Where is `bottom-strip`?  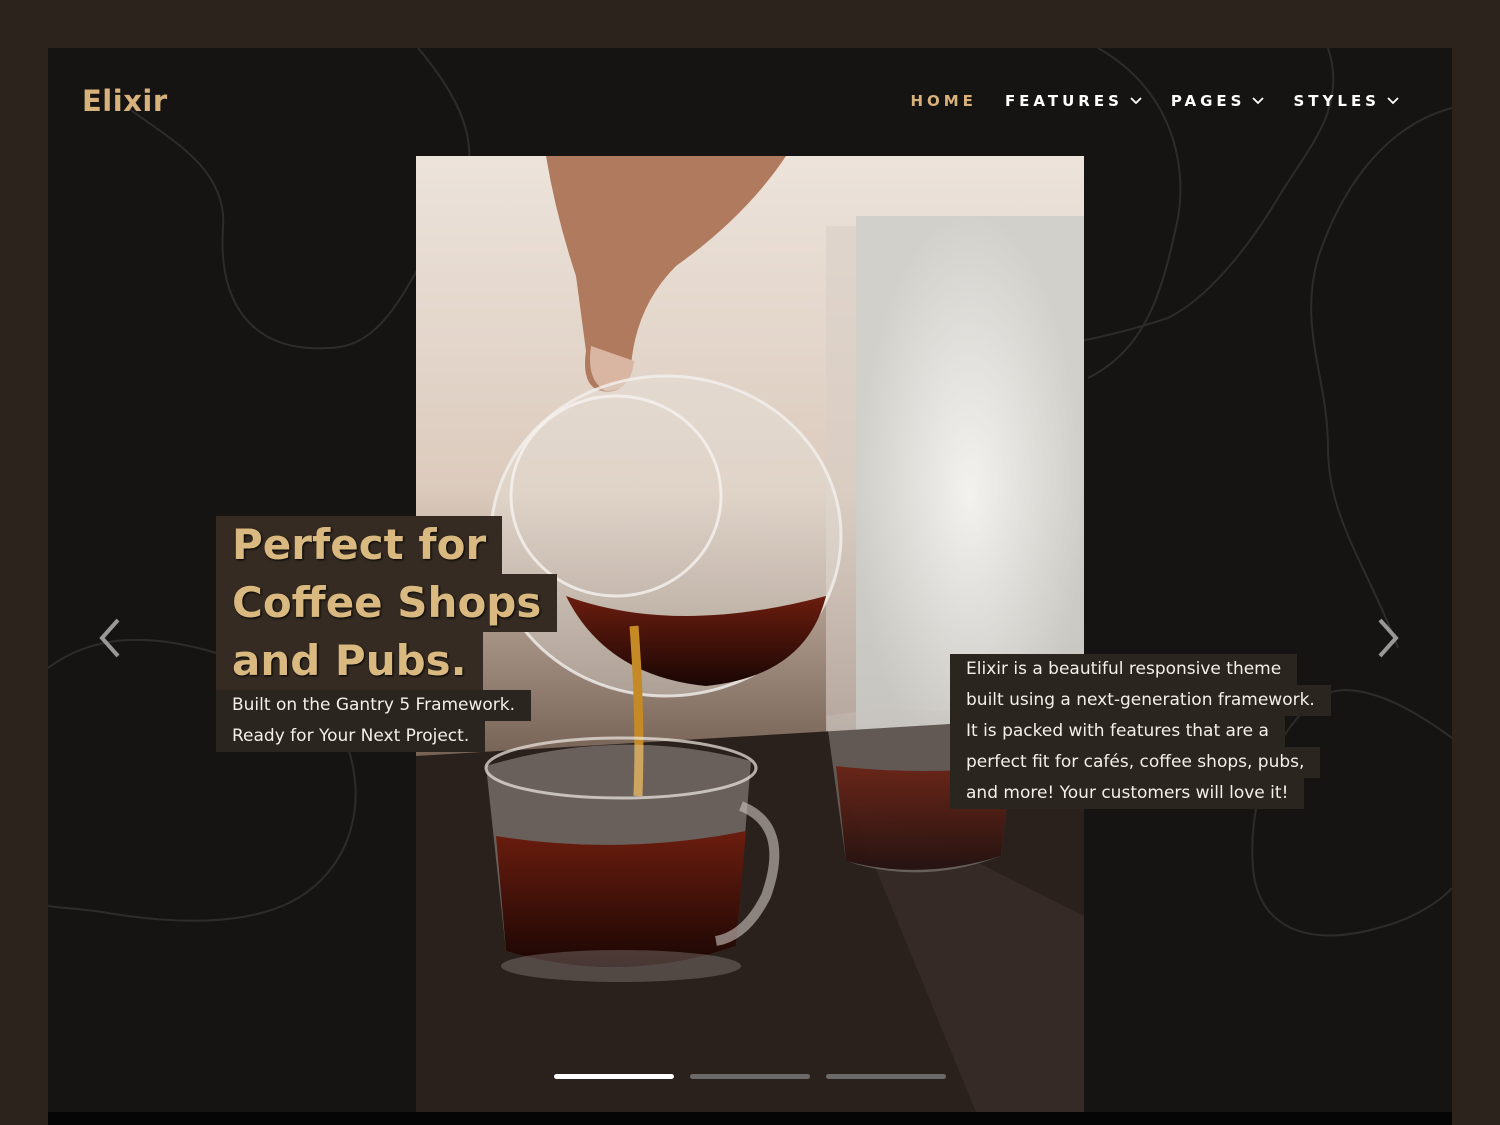
bottom-strip is located at coordinates (750, 1118).